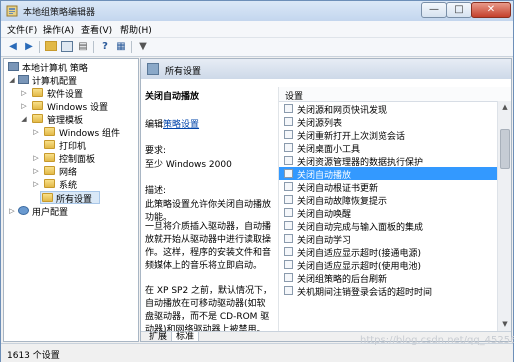 This screenshot has width=514, height=362. I want to click on menu-action: 操作(A), so click(58, 29).